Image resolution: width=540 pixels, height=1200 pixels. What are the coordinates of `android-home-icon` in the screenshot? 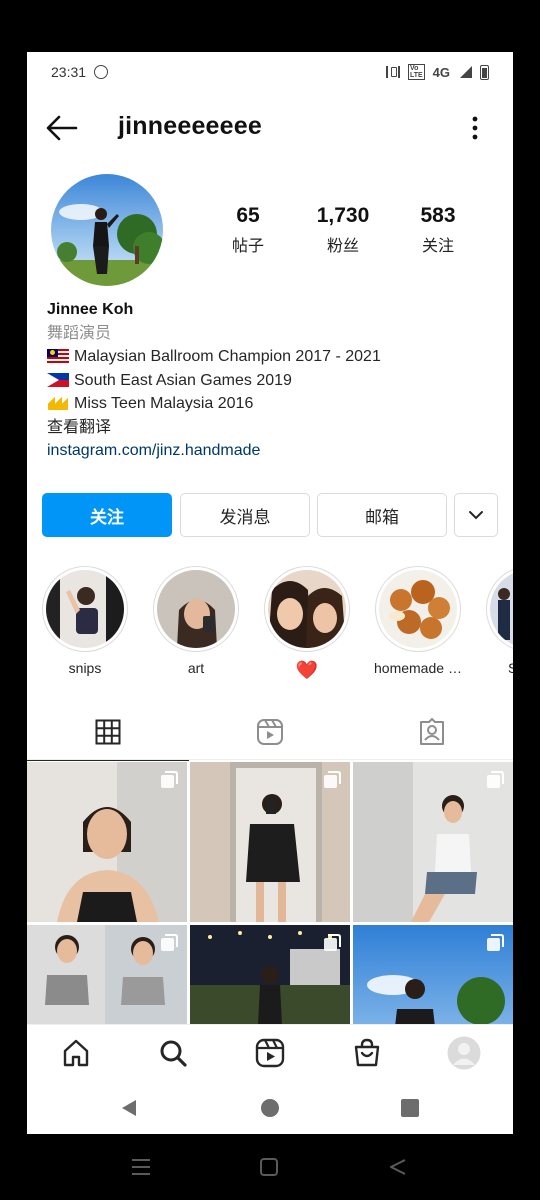 It's located at (270, 1108).